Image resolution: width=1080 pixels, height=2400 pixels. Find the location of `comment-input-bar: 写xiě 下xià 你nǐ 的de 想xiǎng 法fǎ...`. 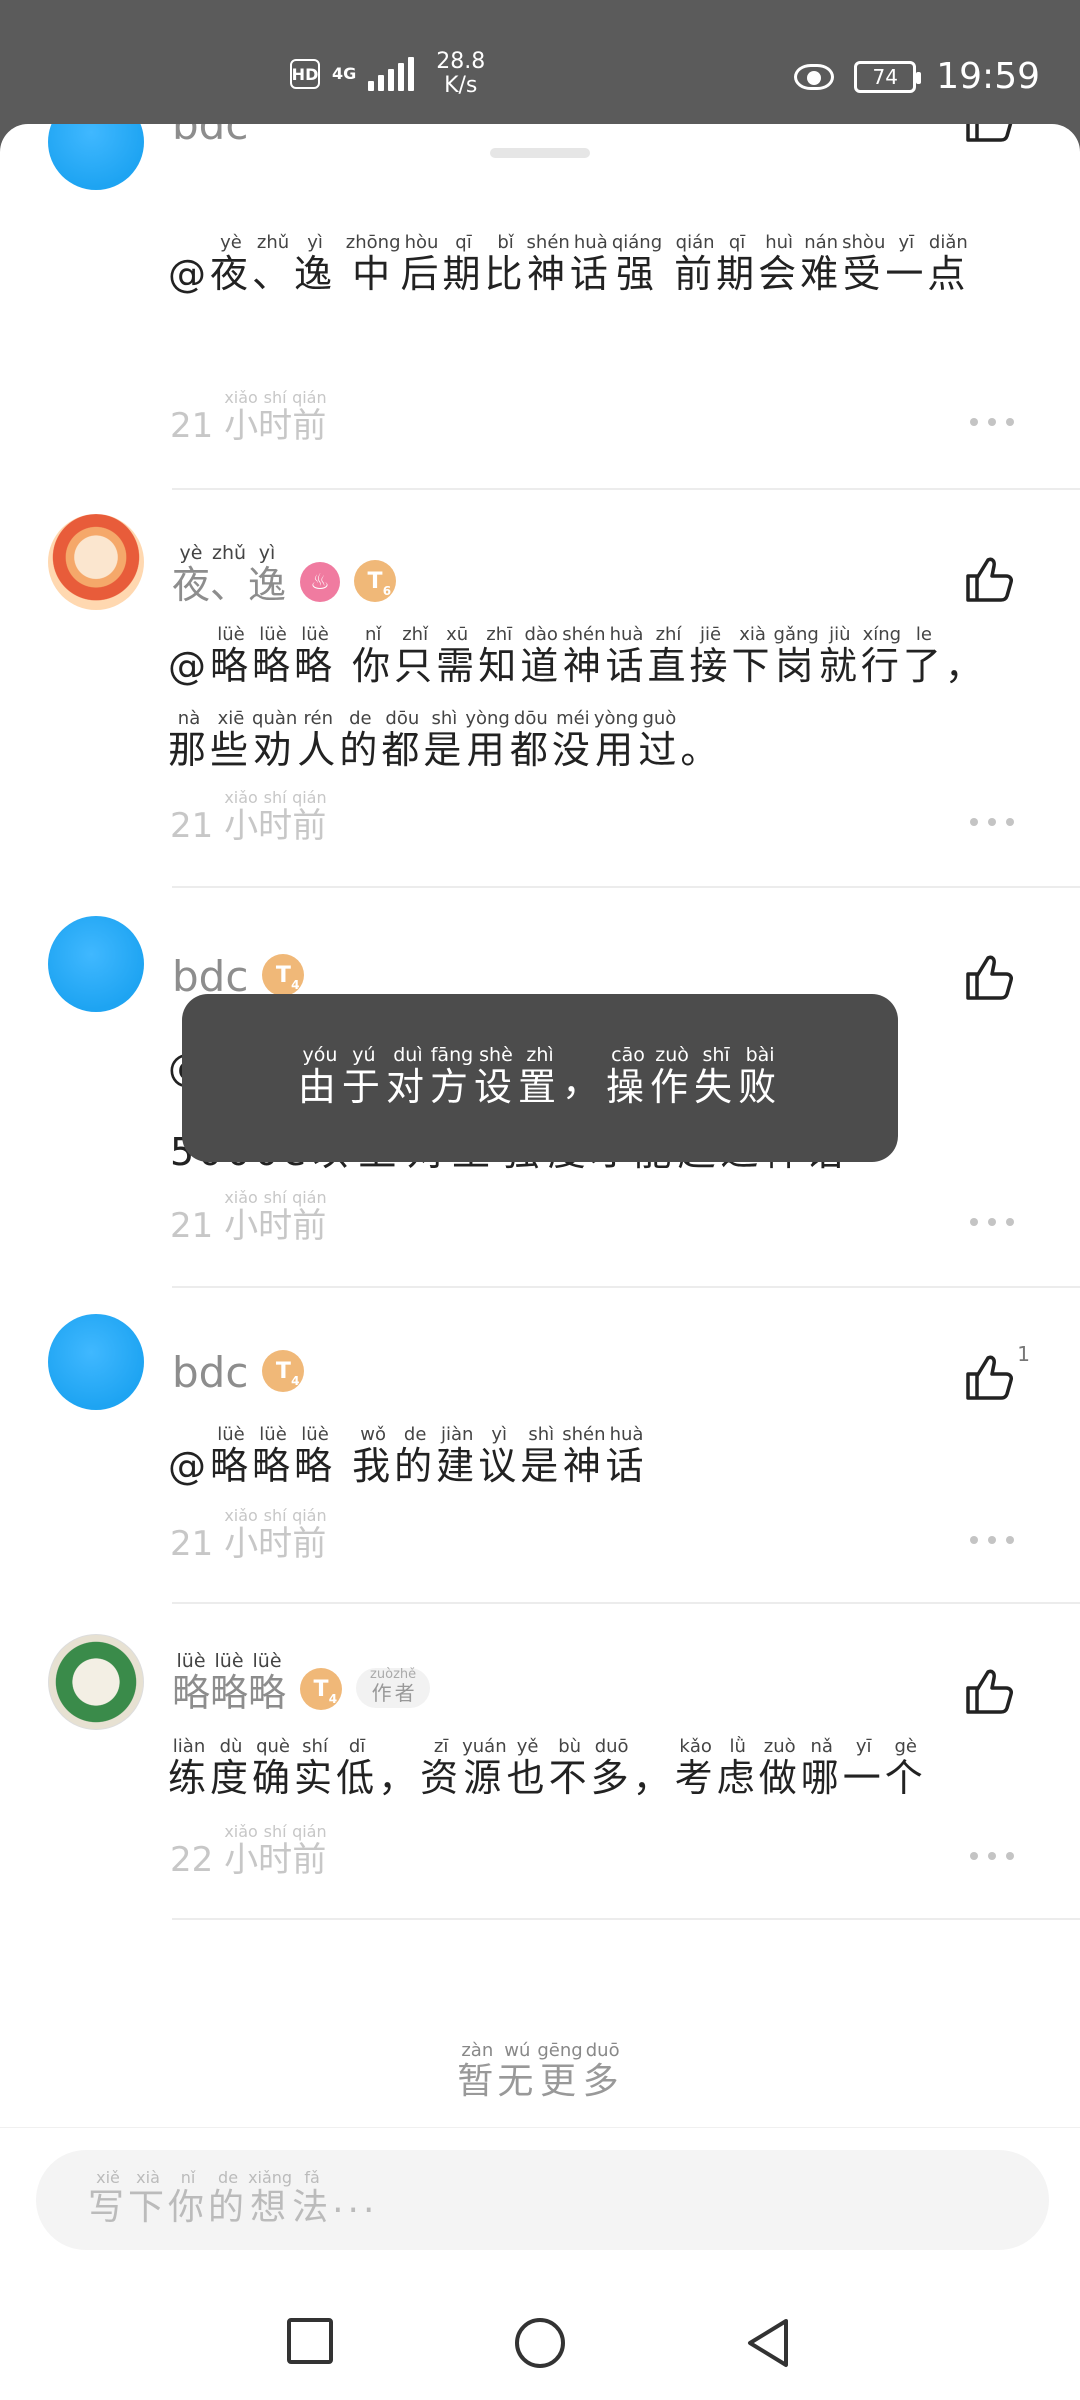

comment-input-bar: 写xiě 下xià 你nǐ 的de 想xiǎng 法fǎ... is located at coordinates (540, 2207).